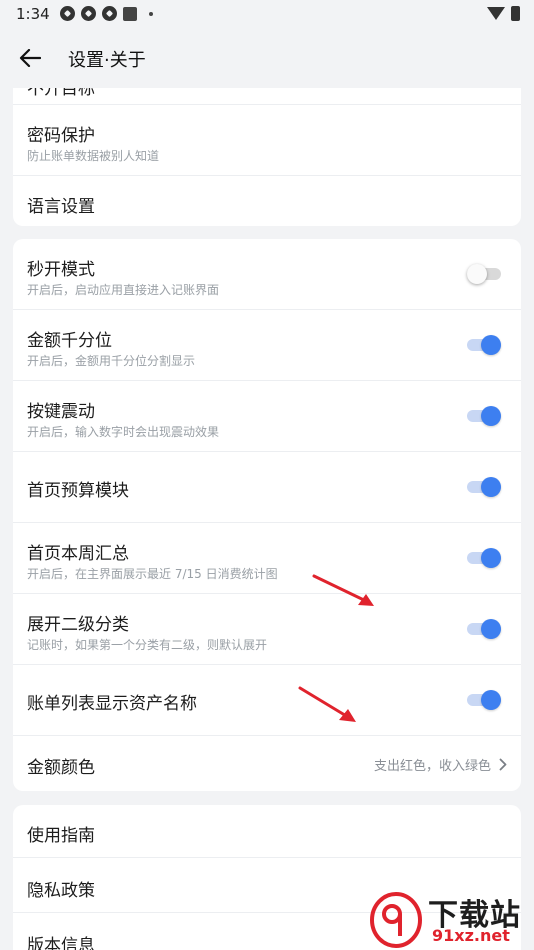 This screenshot has width=534, height=950. What do you see at coordinates (61, 836) in the screenshot?
I see `item-title: 使用指南` at bounding box center [61, 836].